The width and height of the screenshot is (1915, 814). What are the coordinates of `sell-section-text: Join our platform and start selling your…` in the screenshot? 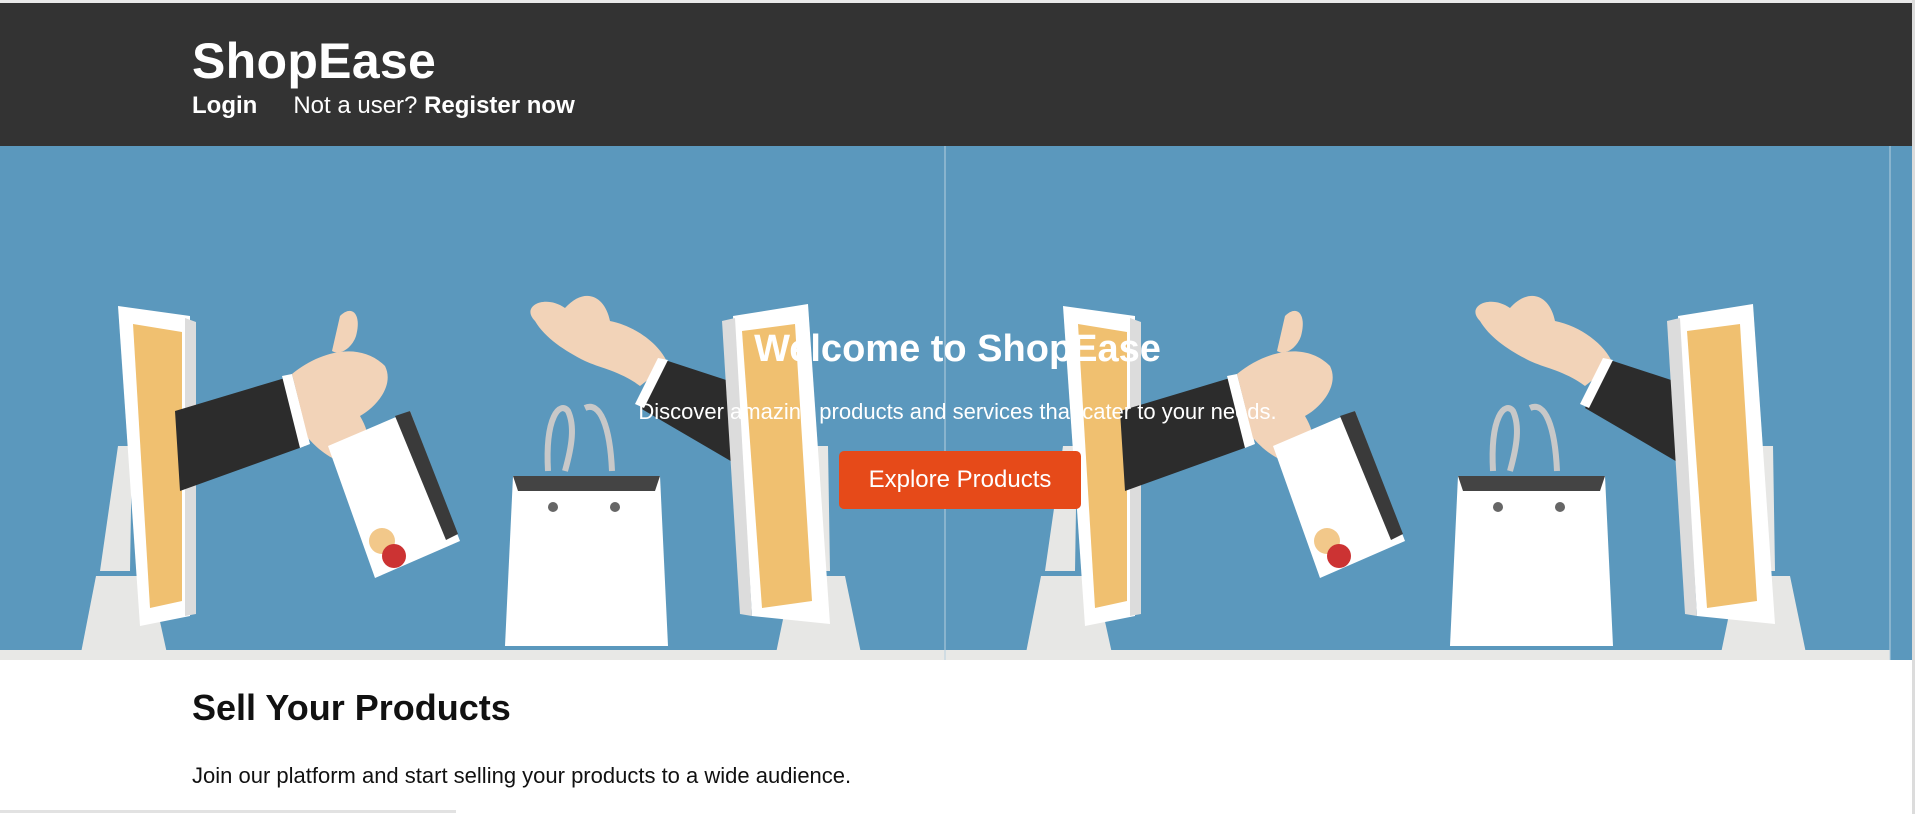 It's located at (522, 775).